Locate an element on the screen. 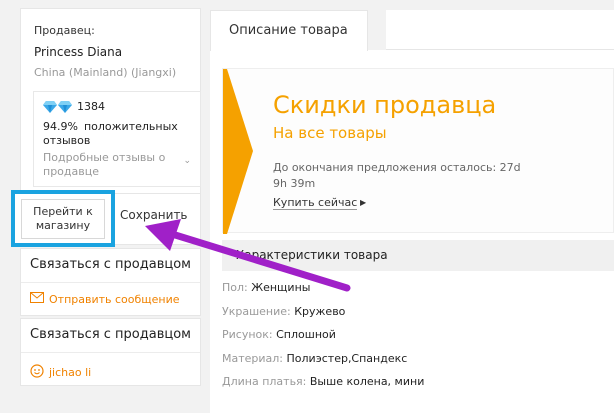 This screenshot has height=413, width=614. tab-bar-filler is located at coordinates (500, 30).